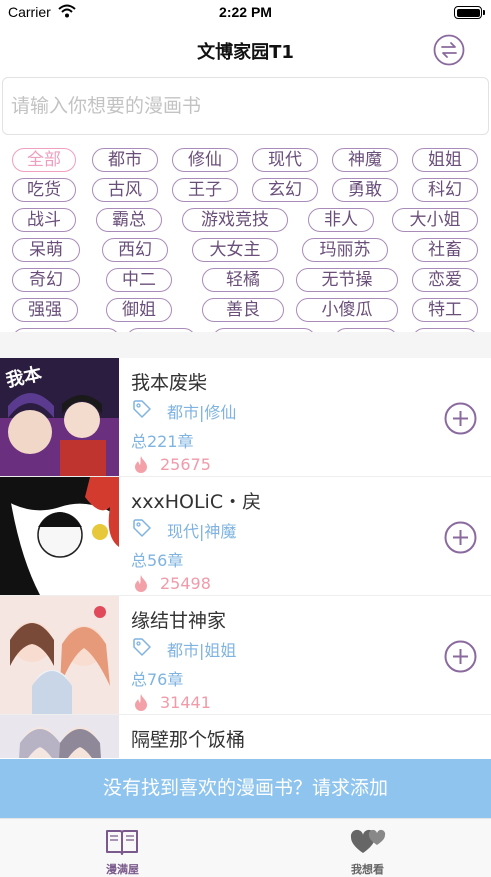  I want to click on tag: 游戏竞技, so click(235, 220).